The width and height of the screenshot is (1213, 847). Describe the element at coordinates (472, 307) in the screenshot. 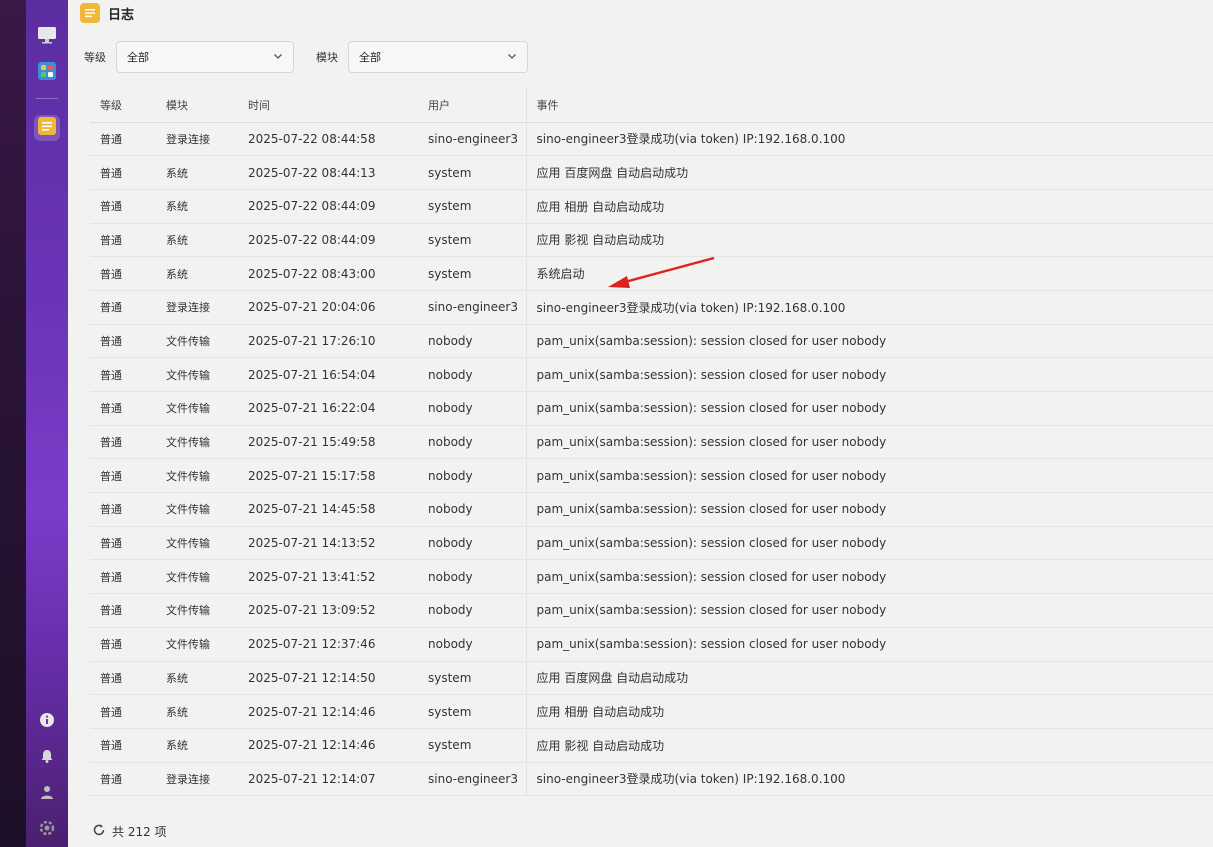

I see `cell-user: sino-engineer3` at that location.